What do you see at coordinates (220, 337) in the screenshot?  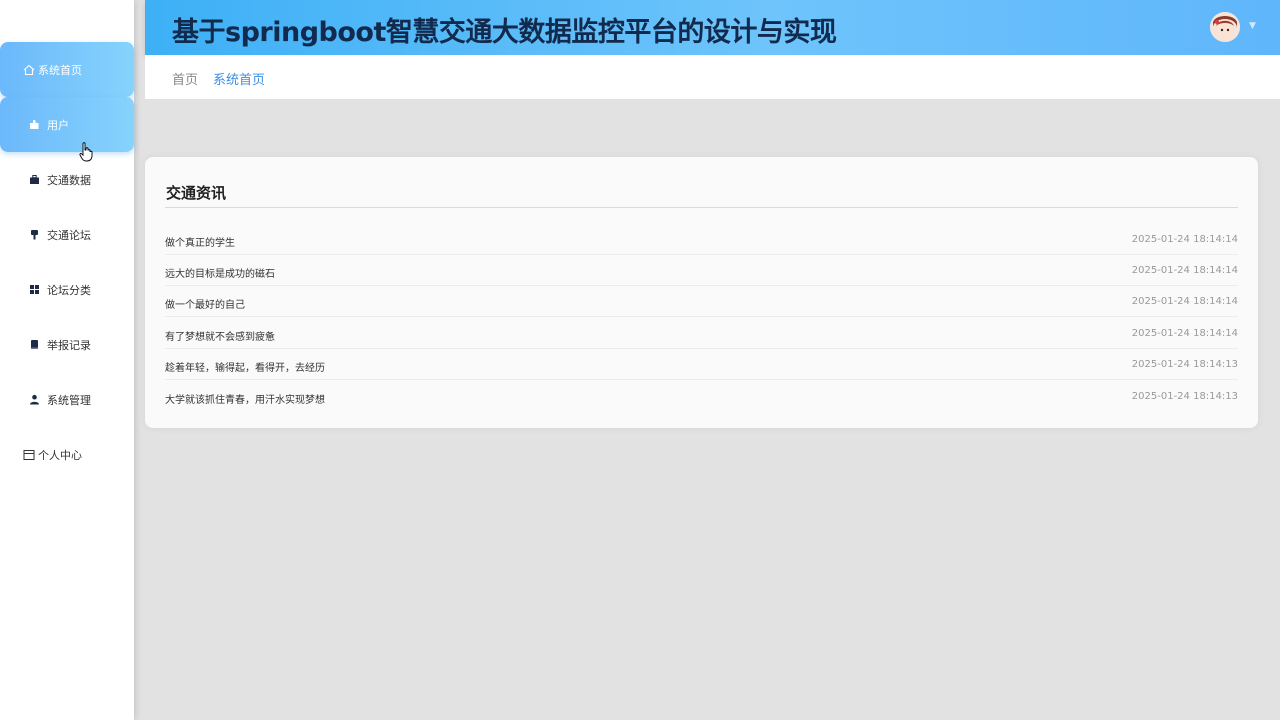 I see `news-title: 有了梦想就不会感到疲惫` at bounding box center [220, 337].